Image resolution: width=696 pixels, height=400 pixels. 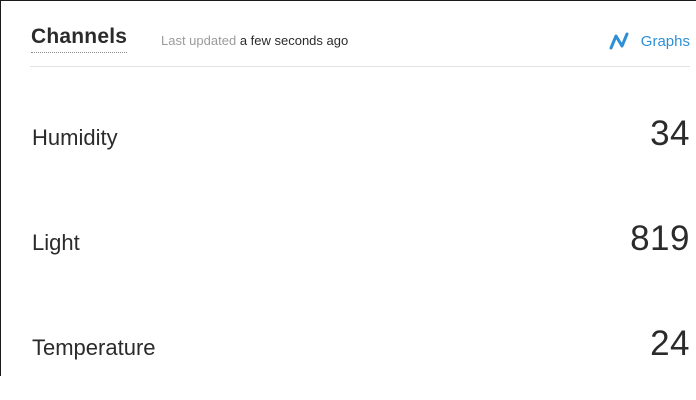 What do you see at coordinates (199, 40) in the screenshot?
I see `last-updated-label: Last updated` at bounding box center [199, 40].